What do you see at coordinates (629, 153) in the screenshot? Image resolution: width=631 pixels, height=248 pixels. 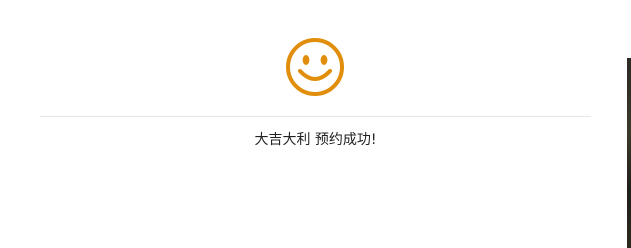 I see `background-edge` at bounding box center [629, 153].